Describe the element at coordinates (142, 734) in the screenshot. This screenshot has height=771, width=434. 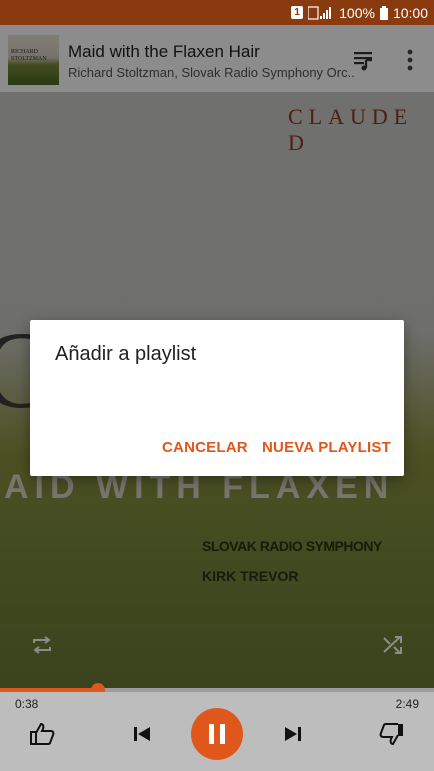
I see `previous-track-icon` at that location.